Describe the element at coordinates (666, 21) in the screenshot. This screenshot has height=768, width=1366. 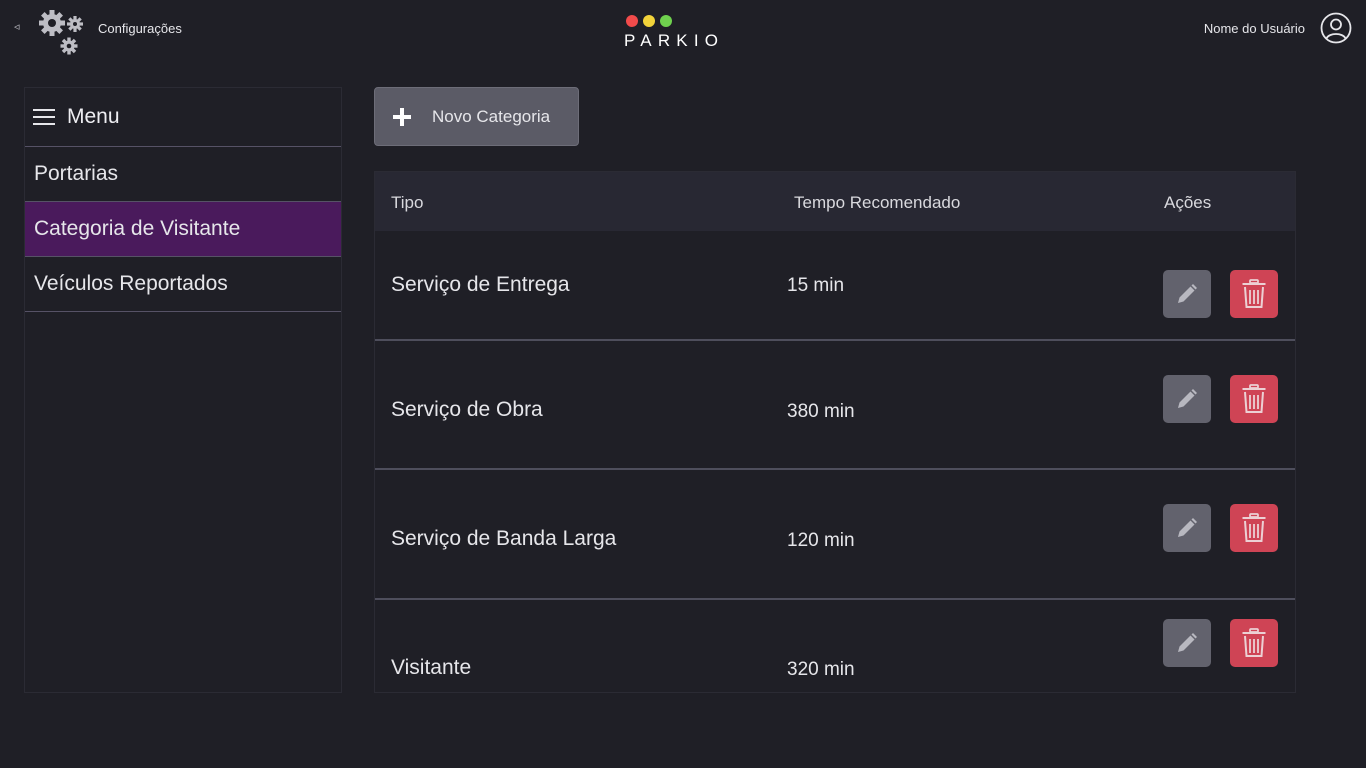
I see `logo-dot-green` at that location.